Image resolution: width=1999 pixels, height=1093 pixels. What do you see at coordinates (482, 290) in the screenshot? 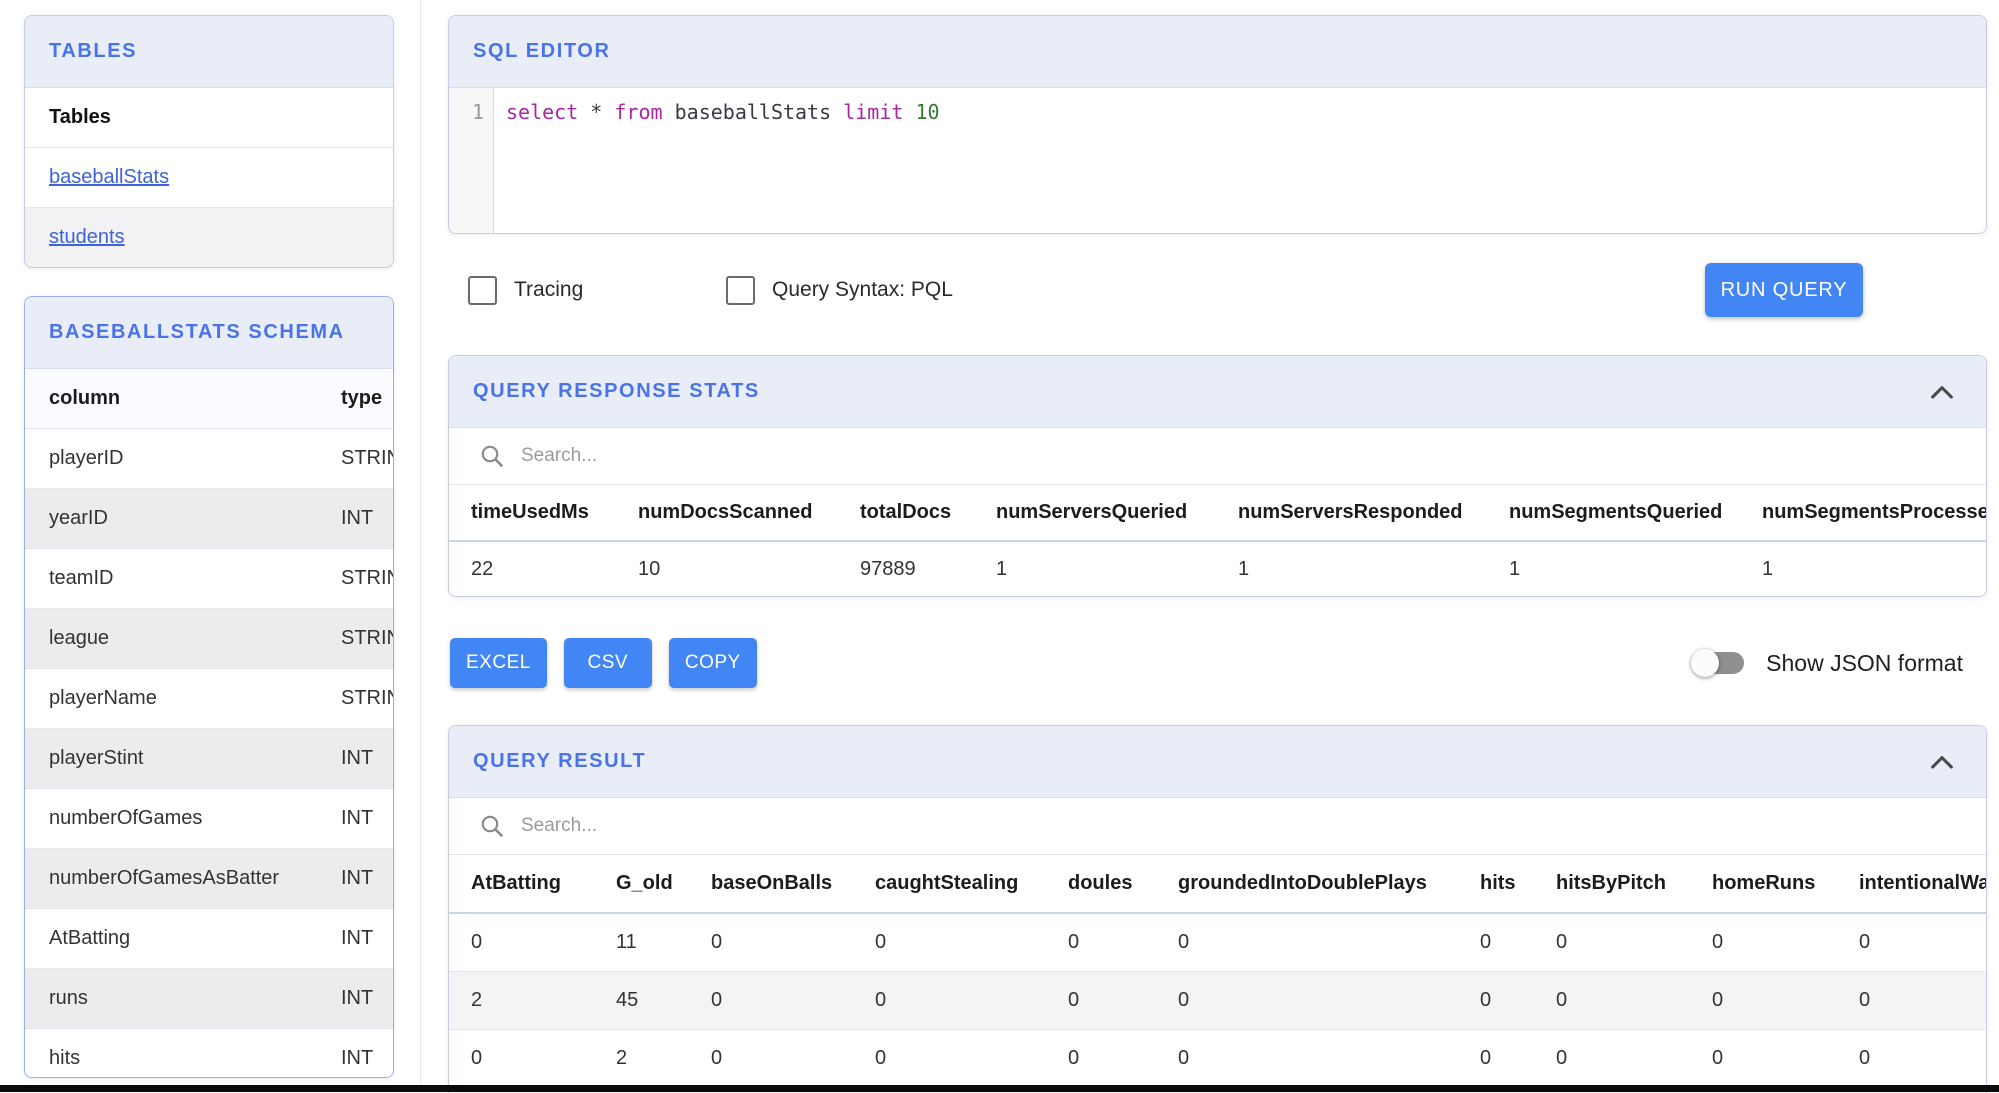
I see `tracing-checkbox` at bounding box center [482, 290].